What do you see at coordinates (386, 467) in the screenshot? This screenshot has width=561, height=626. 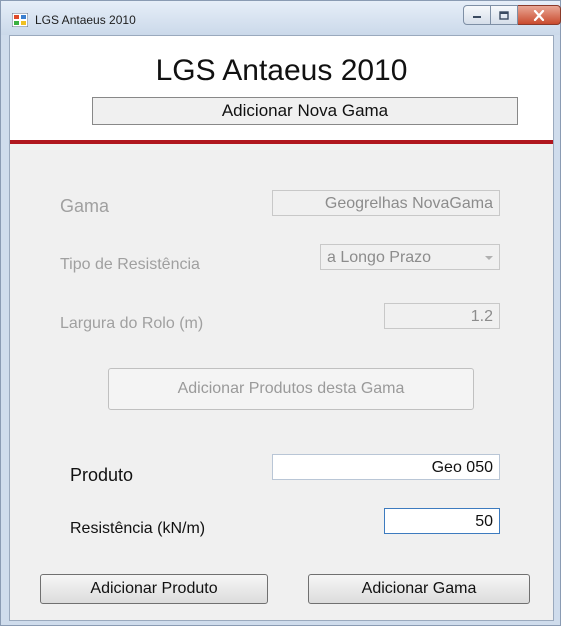 I see `produto-field: Geo 050` at bounding box center [386, 467].